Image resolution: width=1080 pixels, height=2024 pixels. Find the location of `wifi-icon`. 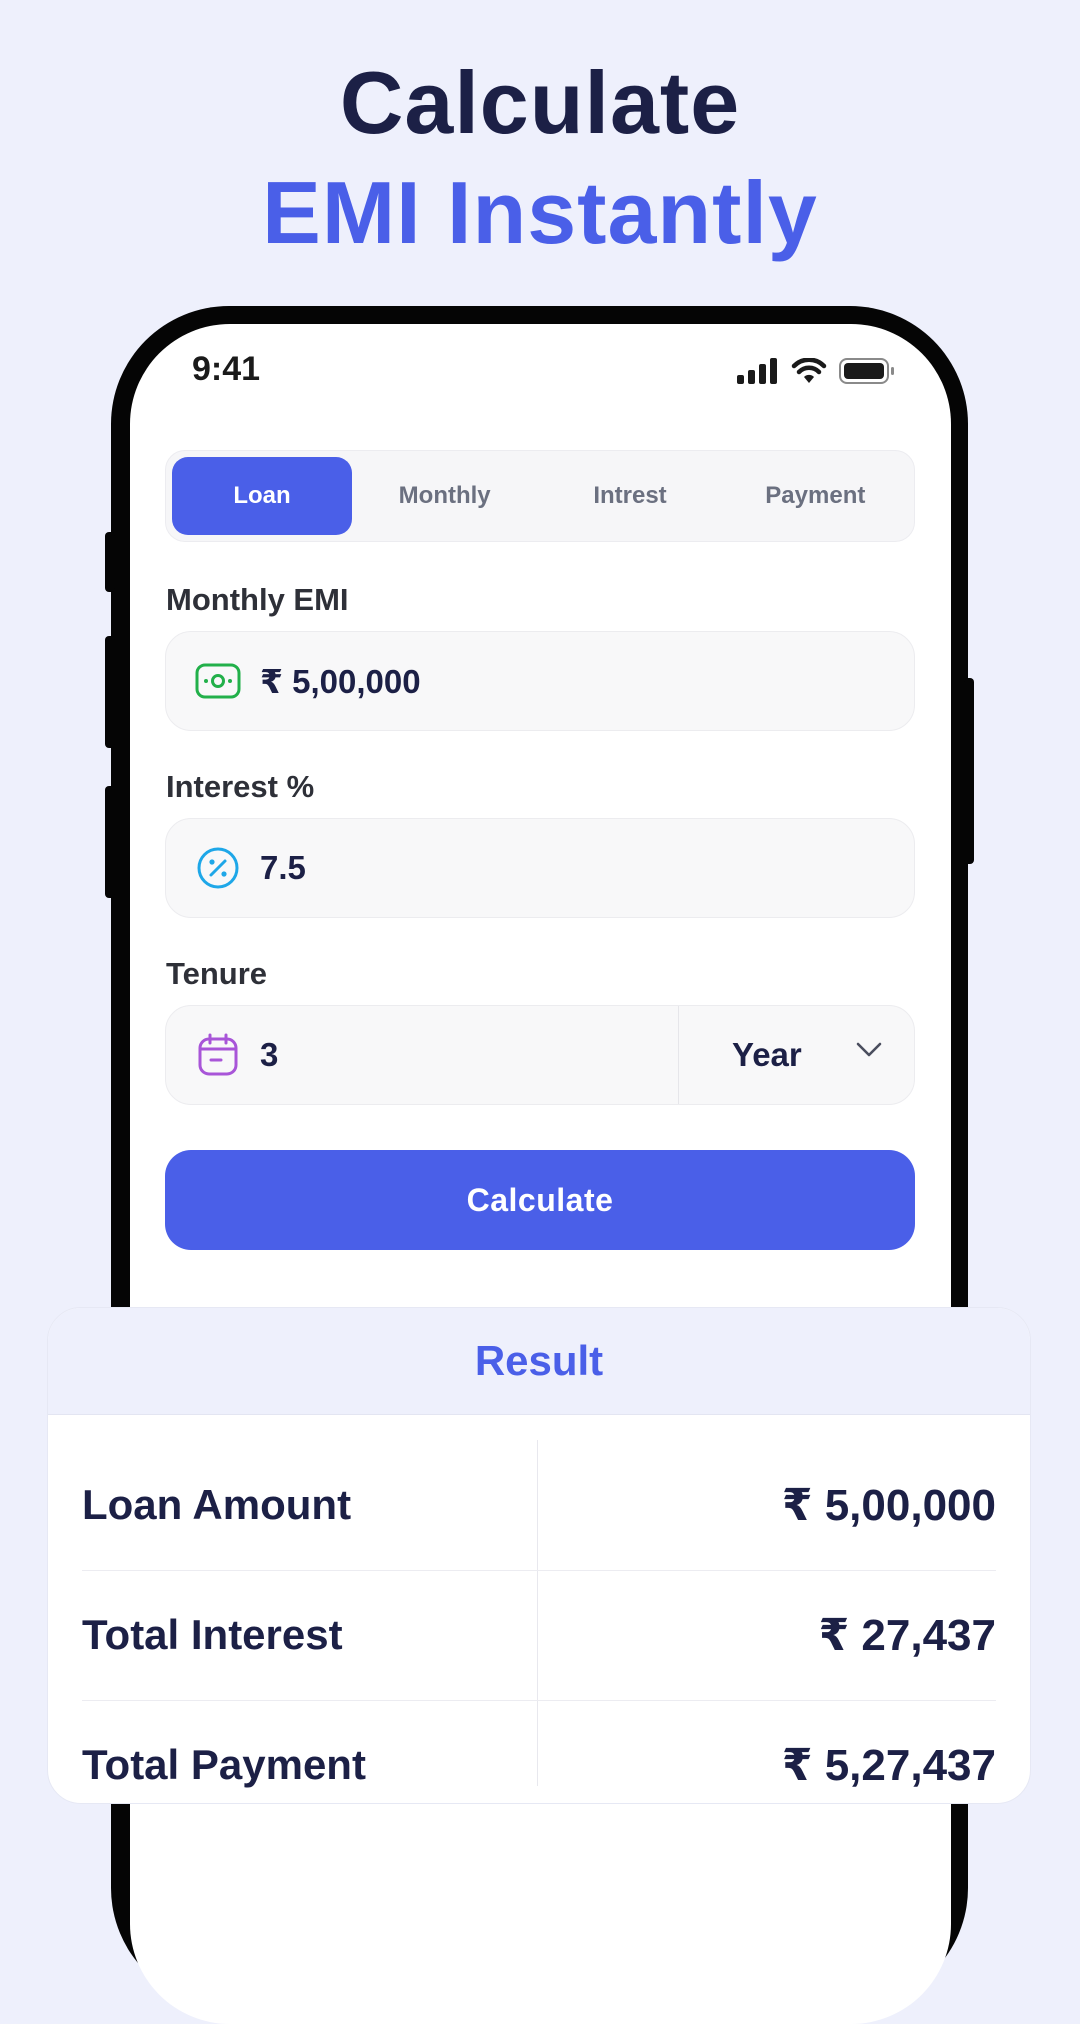

wifi-icon is located at coordinates (809, 370).